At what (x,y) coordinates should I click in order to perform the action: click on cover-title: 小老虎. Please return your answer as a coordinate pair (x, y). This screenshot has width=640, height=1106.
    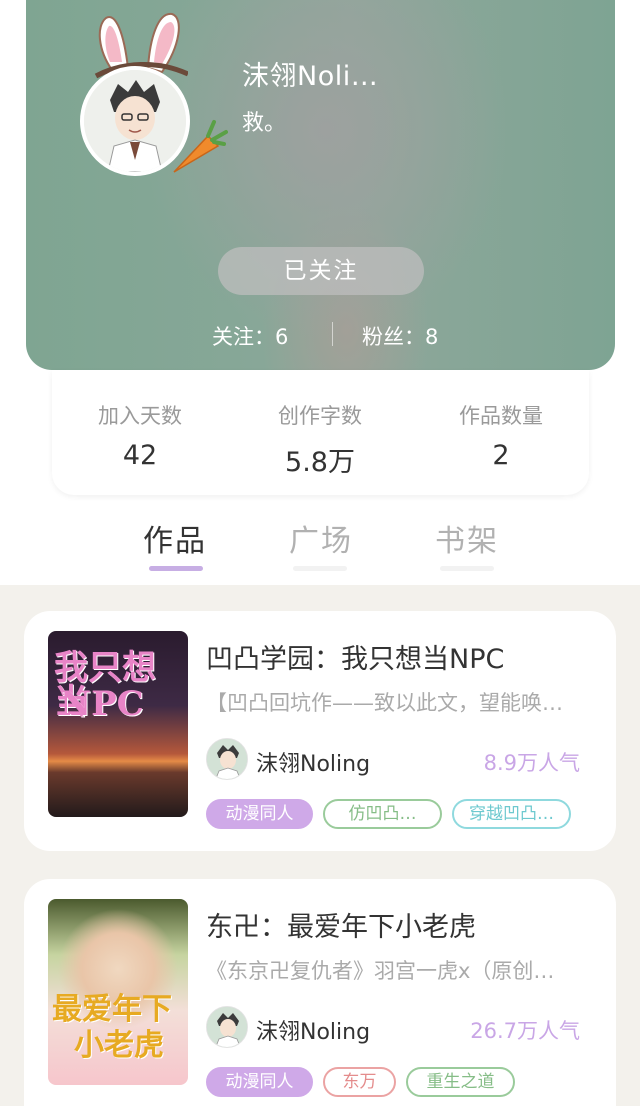
    Looking at the image, I should click on (119, 1045).